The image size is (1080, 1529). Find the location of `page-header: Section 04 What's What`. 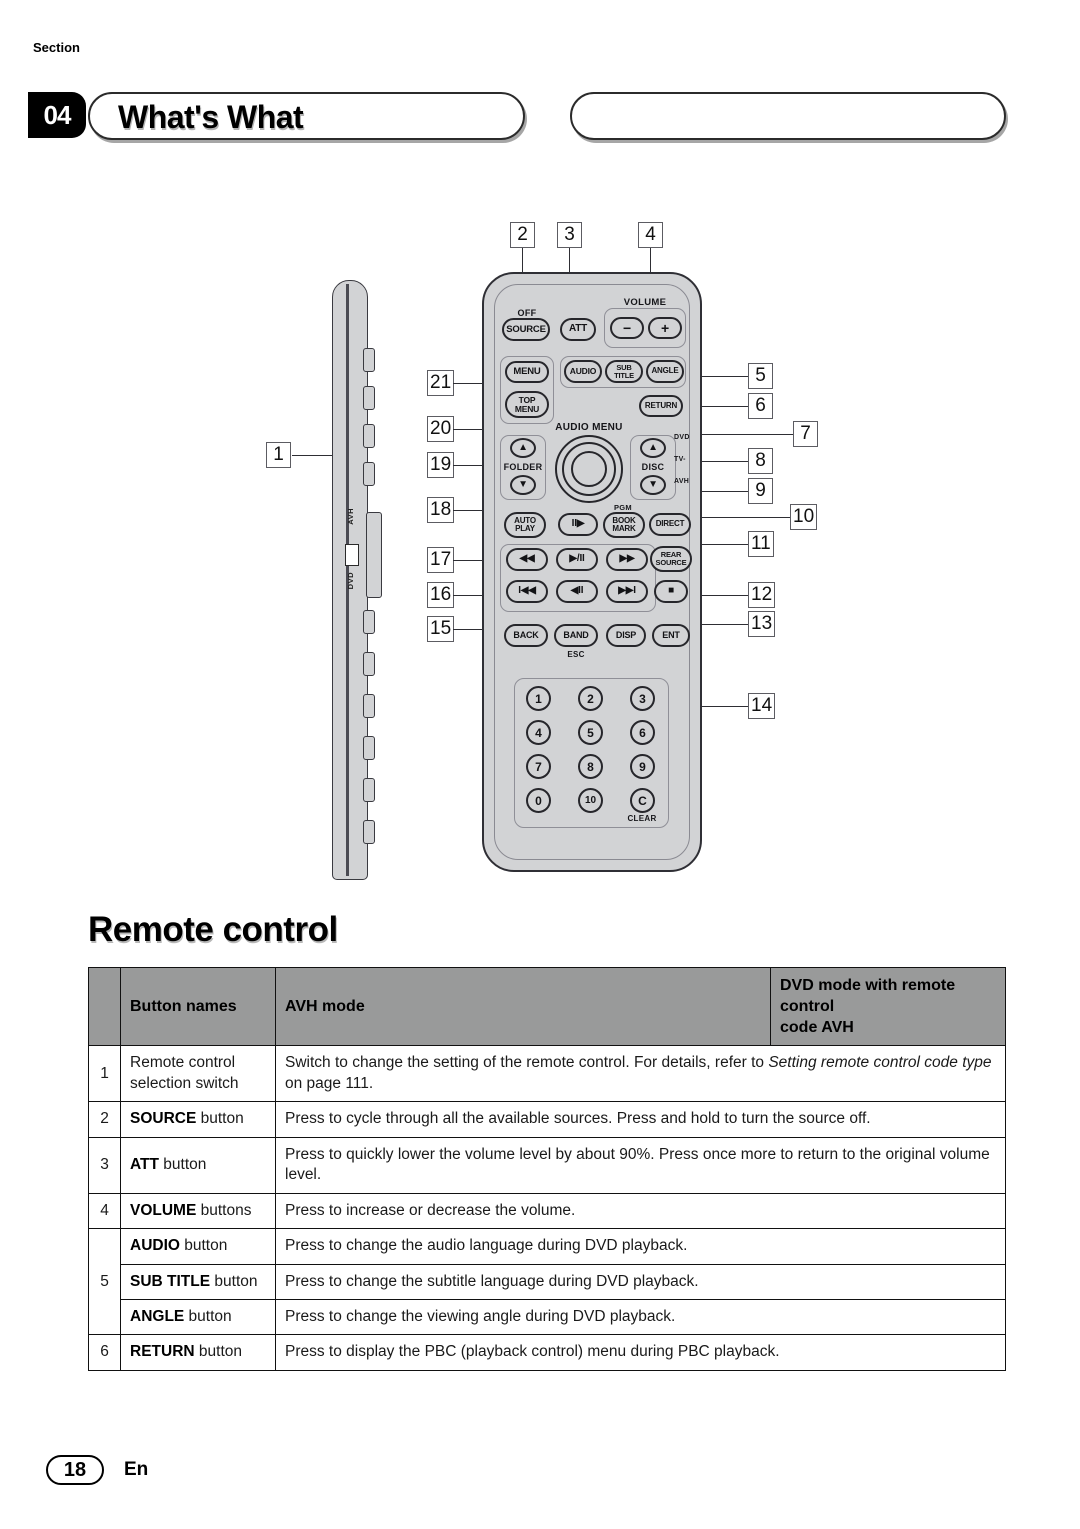

page-header: Section 04 What's What is located at coordinates (540, 85).